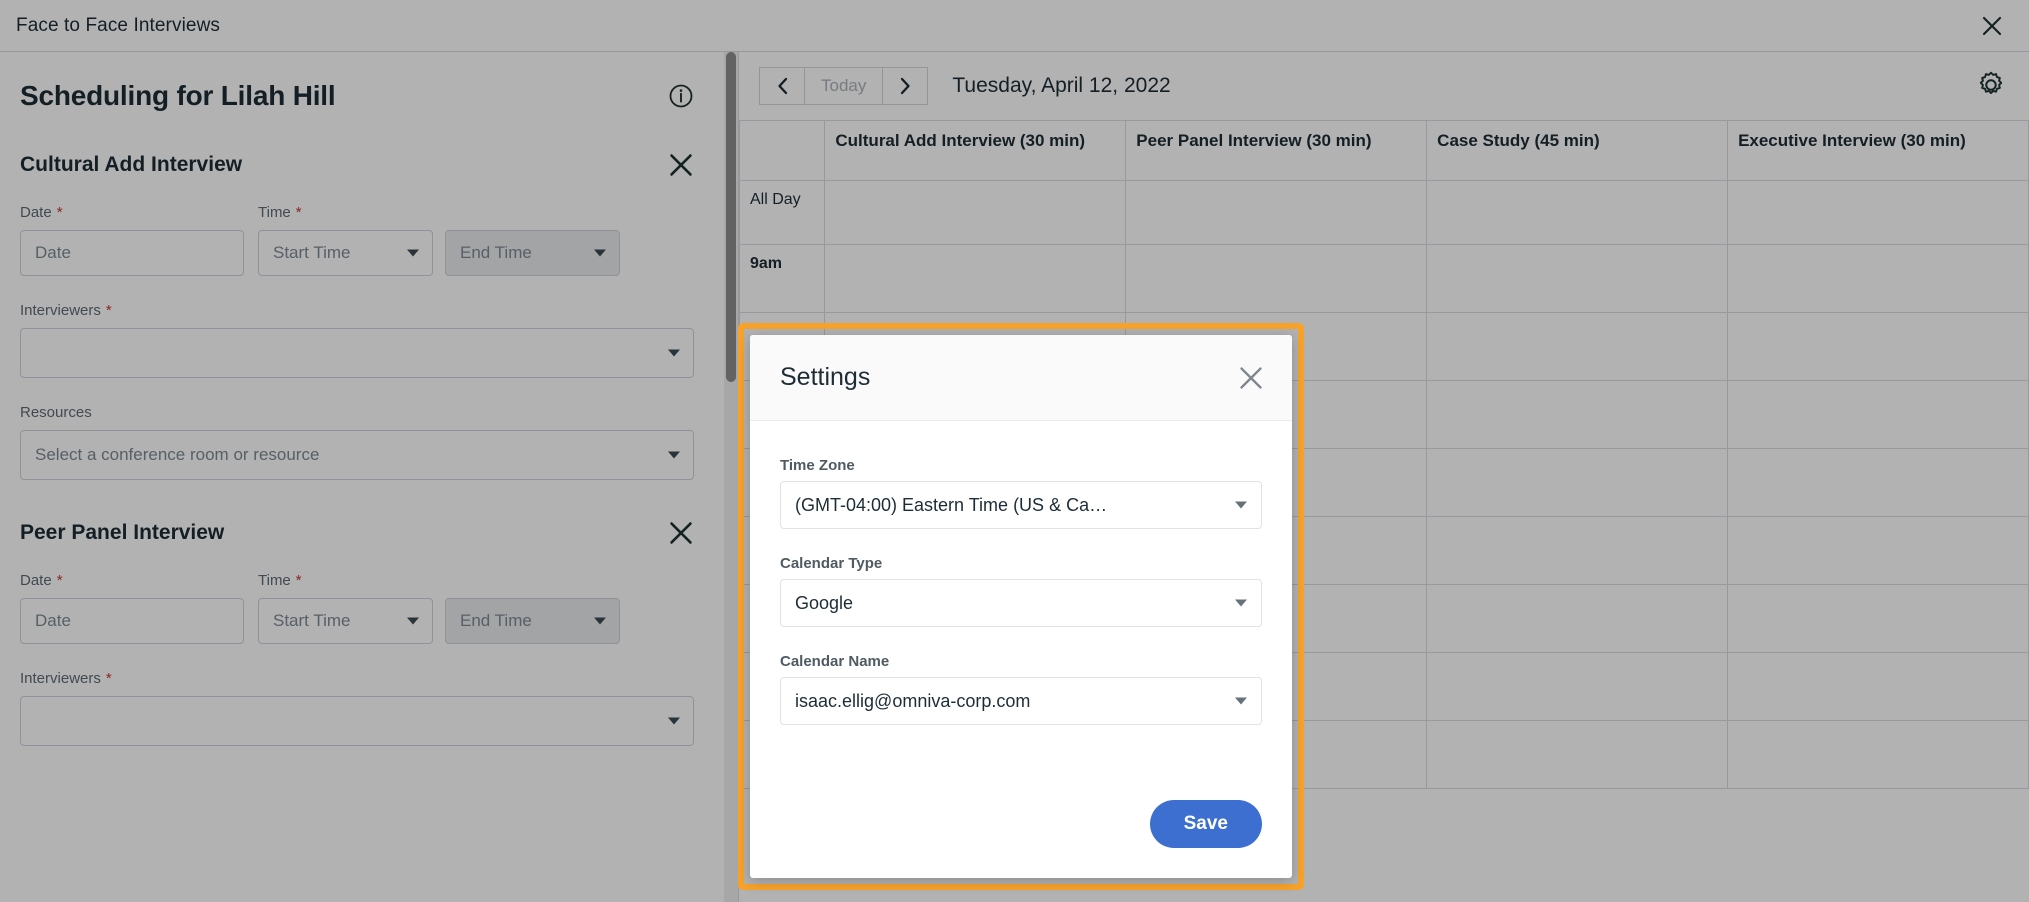 This screenshot has height=902, width=2029. I want to click on today-label: Today, so click(844, 85).